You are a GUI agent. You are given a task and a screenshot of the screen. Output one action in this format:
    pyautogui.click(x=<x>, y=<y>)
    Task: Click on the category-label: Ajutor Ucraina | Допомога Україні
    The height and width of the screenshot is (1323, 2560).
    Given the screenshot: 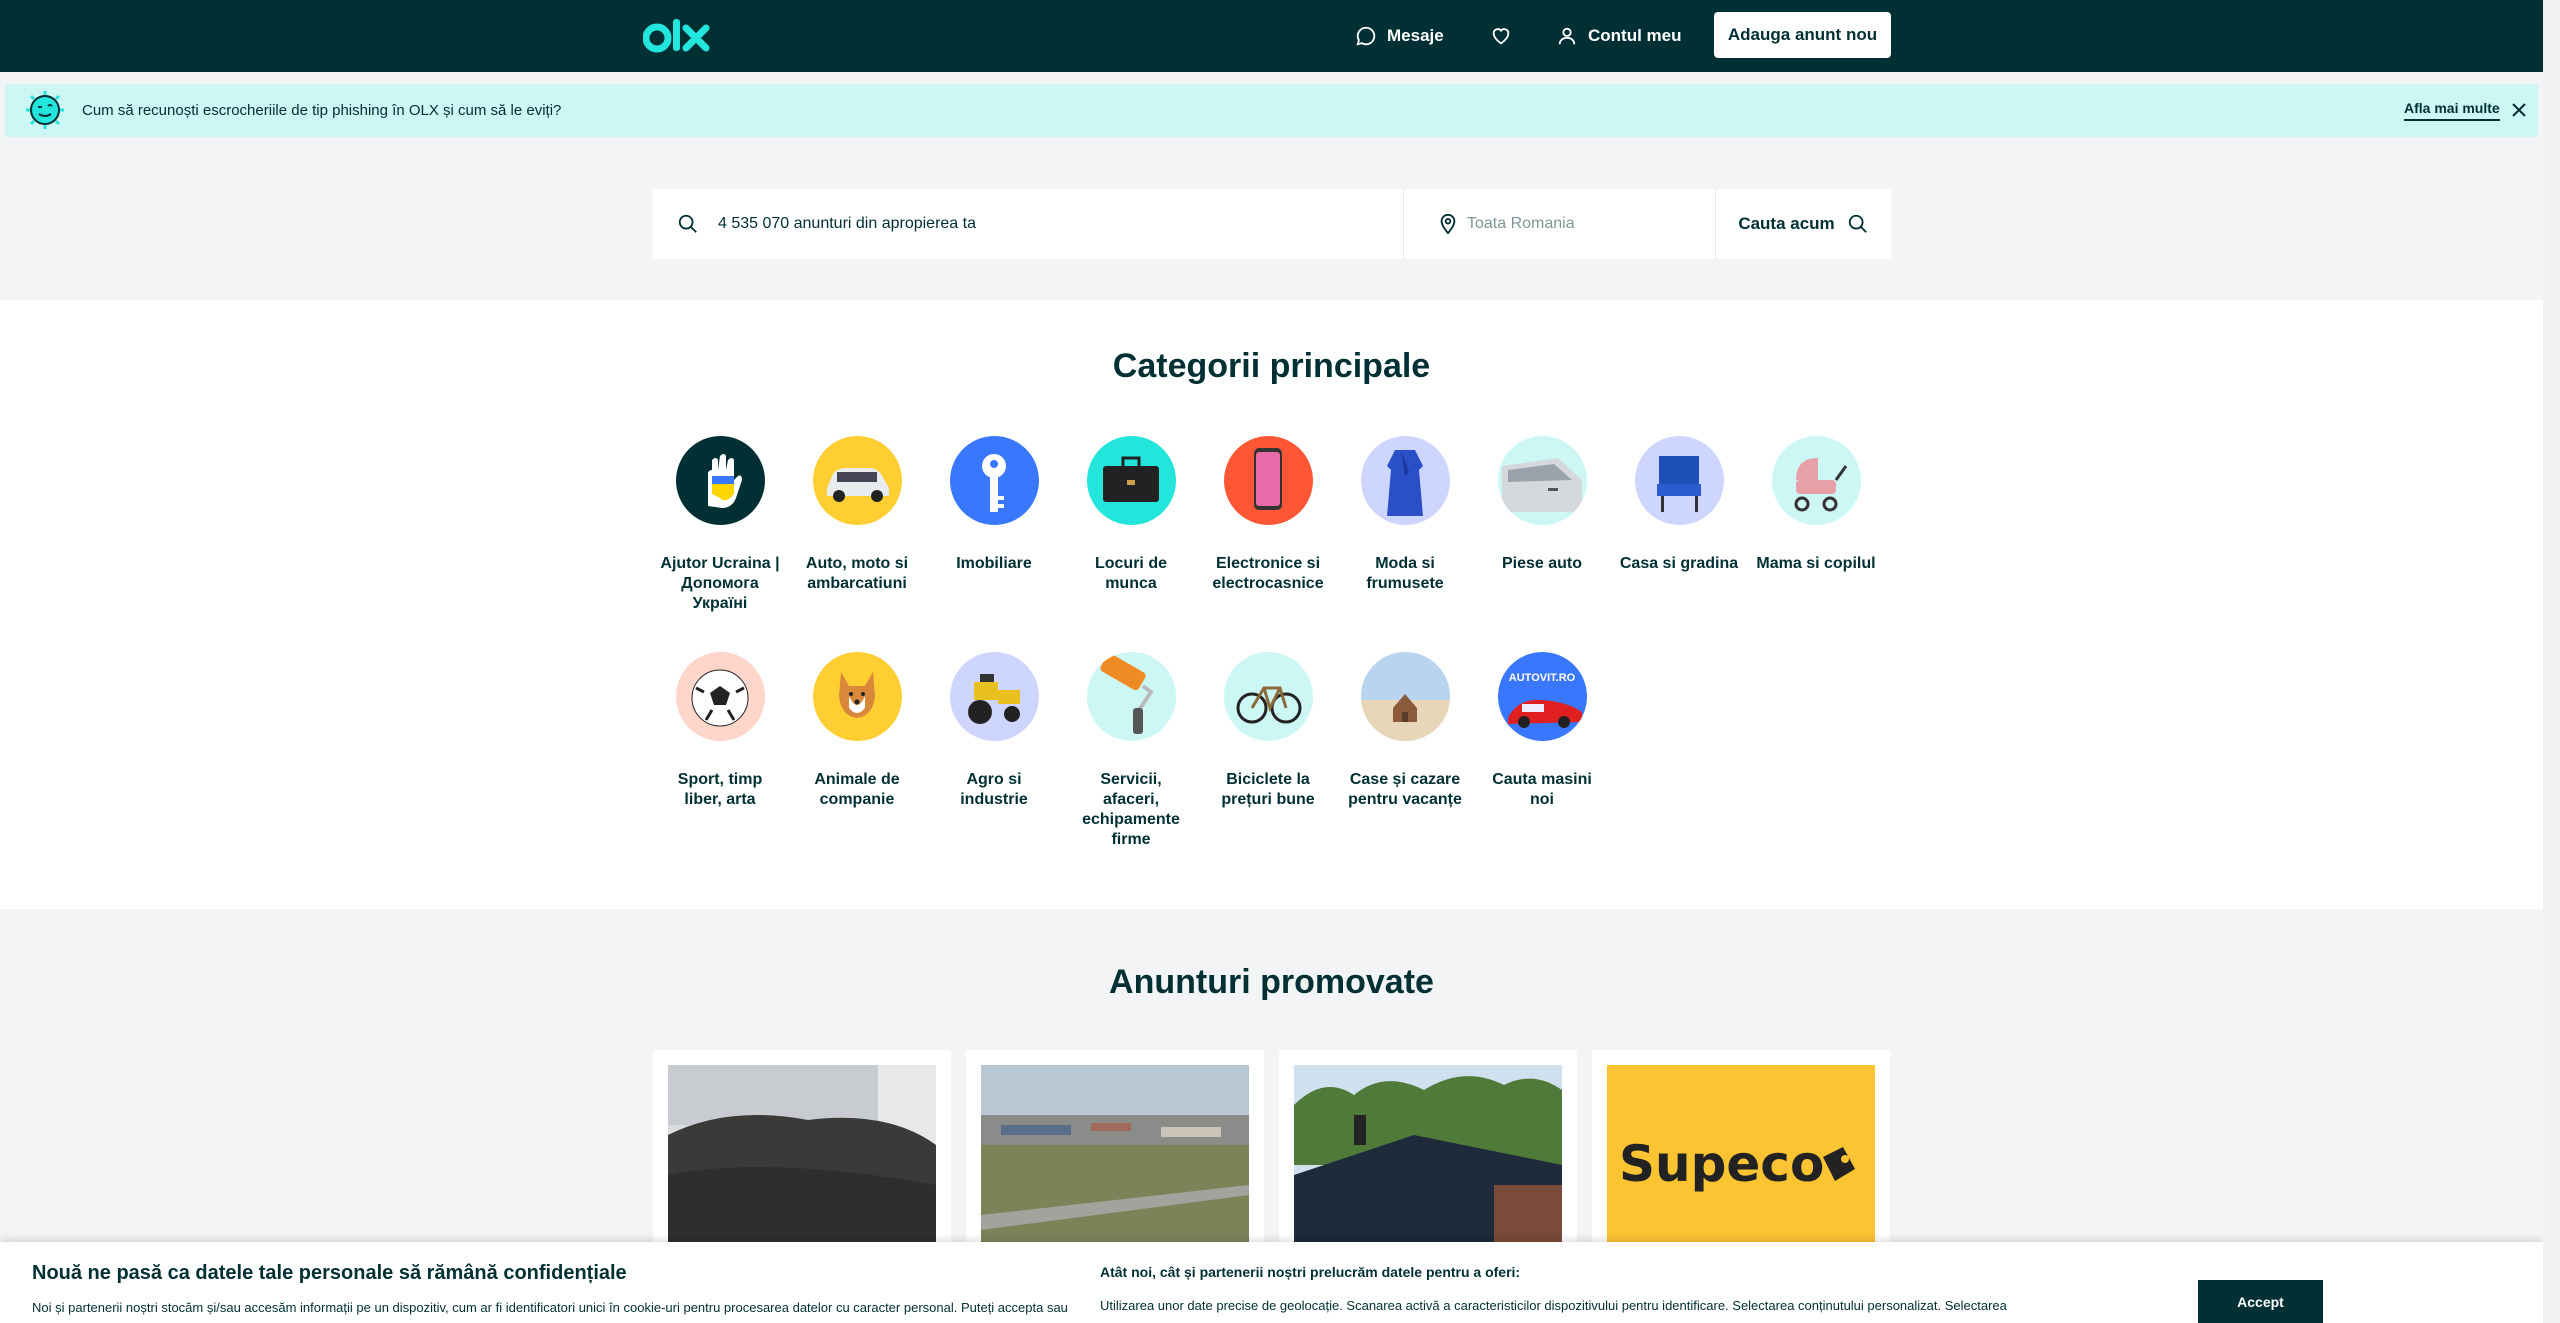 What is the action you would take?
    pyautogui.click(x=720, y=583)
    